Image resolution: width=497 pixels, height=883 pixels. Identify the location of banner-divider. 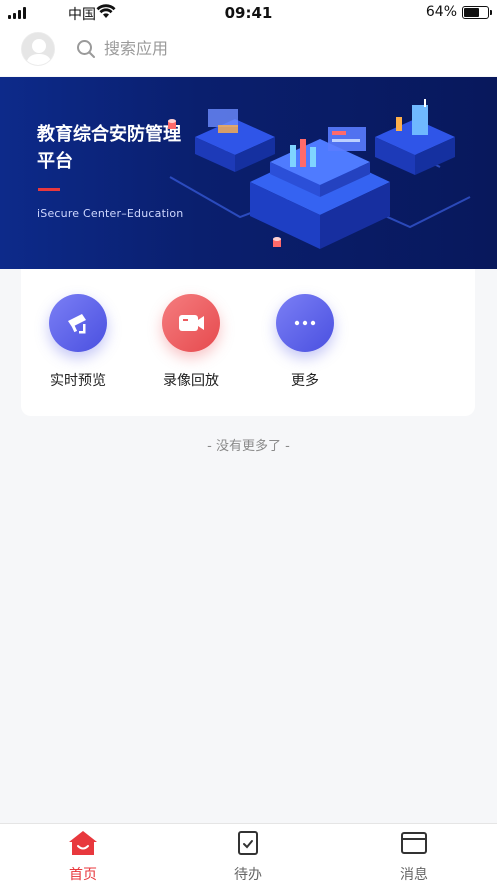
(49, 189).